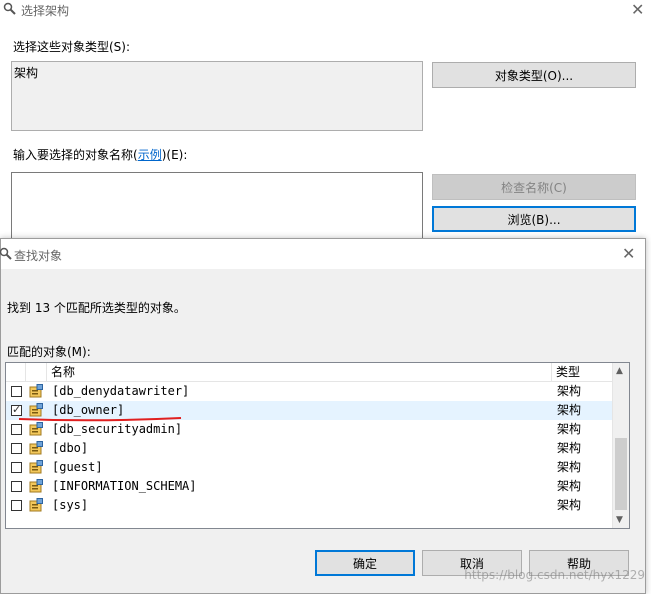 The width and height of the screenshot is (651, 594). Describe the element at coordinates (96, 308) in the screenshot. I see `found-text: 找到 13 个匹配所选类型的对象。` at that location.